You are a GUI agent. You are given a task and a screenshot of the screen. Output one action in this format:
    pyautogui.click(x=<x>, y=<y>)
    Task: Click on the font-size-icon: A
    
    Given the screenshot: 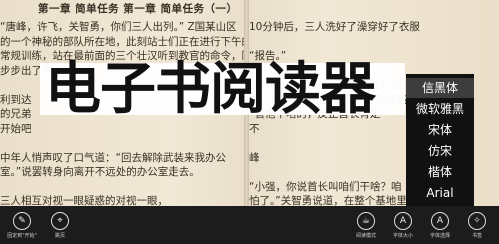 What is the action you would take?
    pyautogui.click(x=403, y=221)
    